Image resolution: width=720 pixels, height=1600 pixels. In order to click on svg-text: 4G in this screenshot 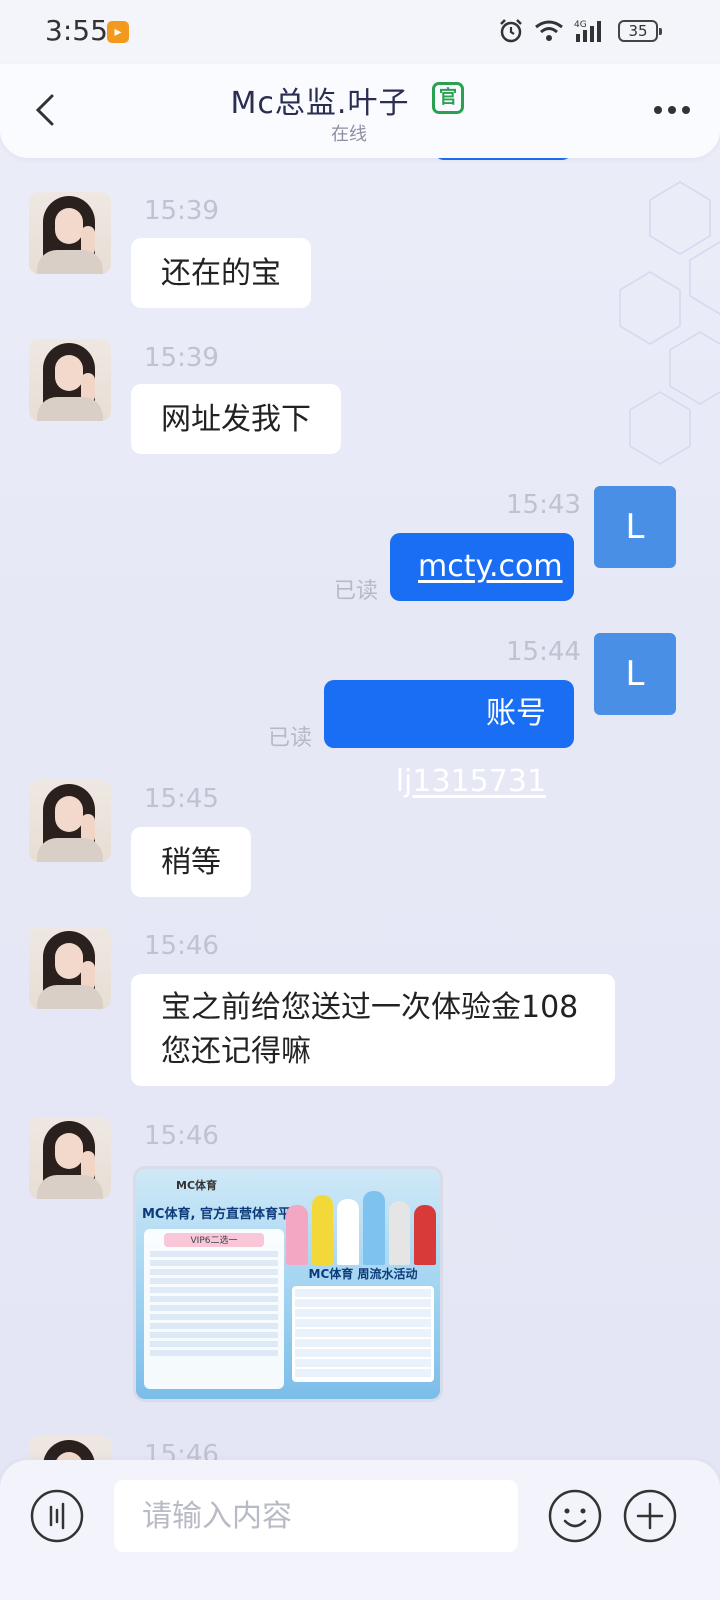, I will do `click(580, 25)`.